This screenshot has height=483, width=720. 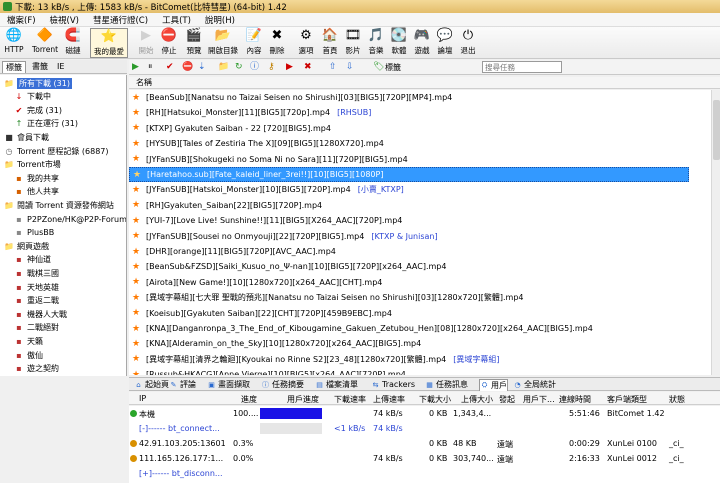 I want to click on tree-item: ▪ 二戰絕對, so click(x=36, y=328).